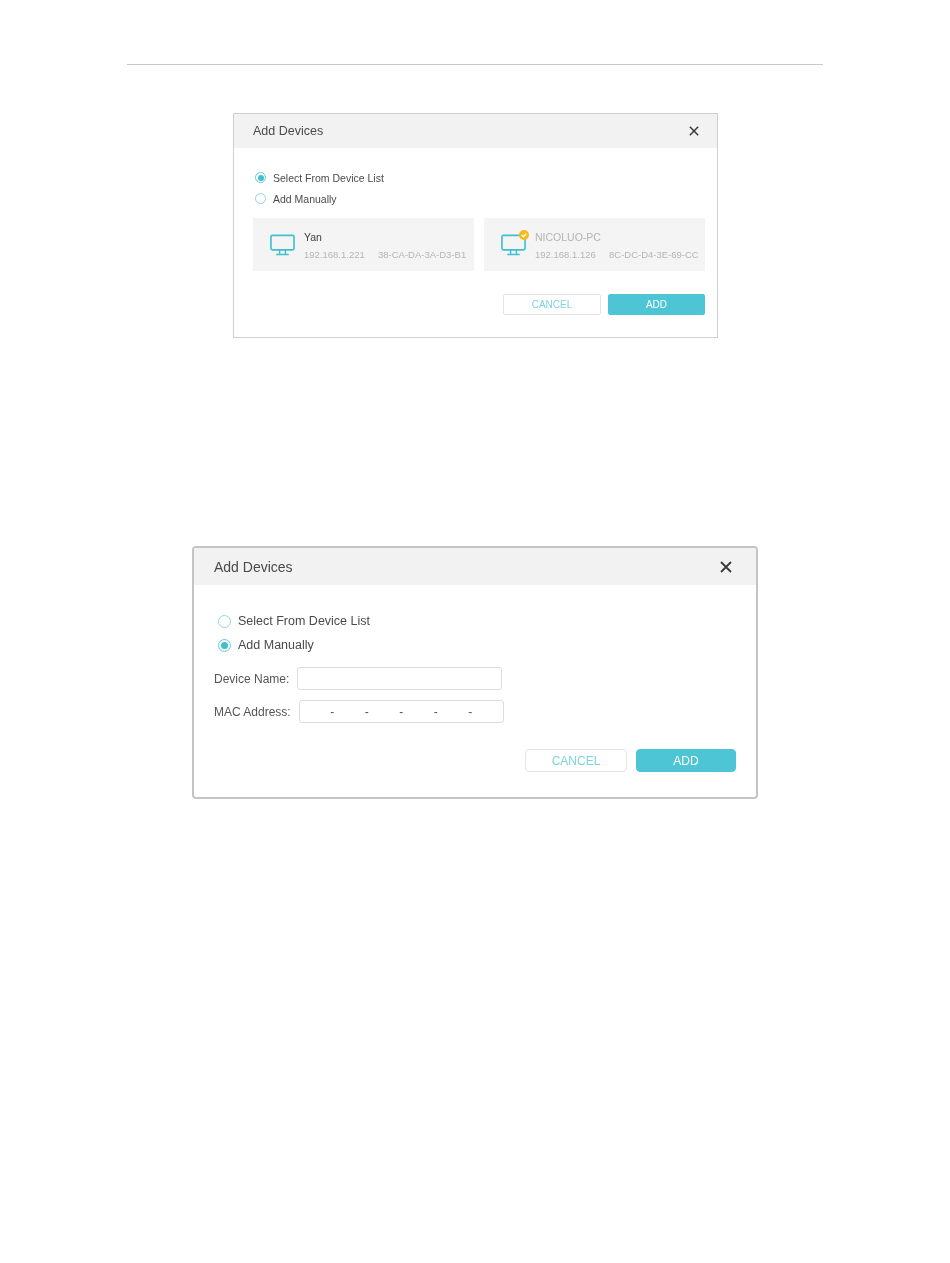 The image size is (950, 1263). Describe the element at coordinates (566, 254) in the screenshot. I see `ip-address: 192.168.1.126` at that location.